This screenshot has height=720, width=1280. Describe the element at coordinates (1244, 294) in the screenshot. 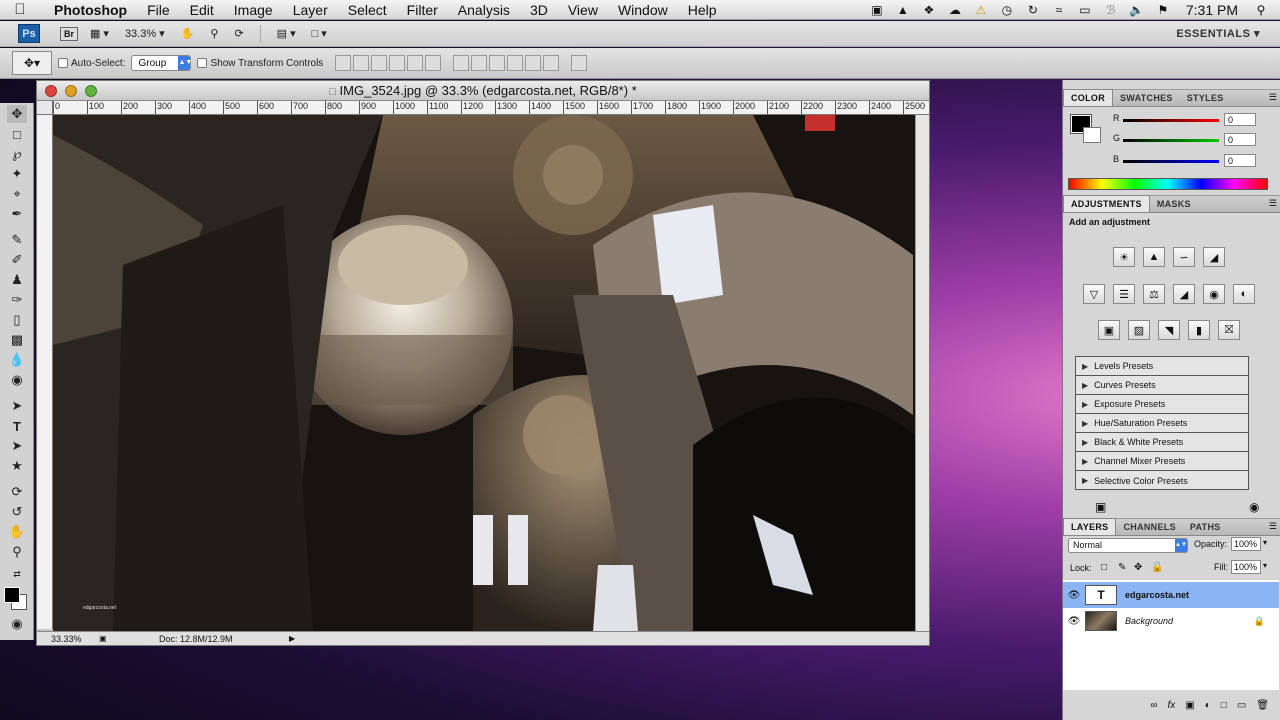

I see `channel-mixer-icon: ◐` at that location.